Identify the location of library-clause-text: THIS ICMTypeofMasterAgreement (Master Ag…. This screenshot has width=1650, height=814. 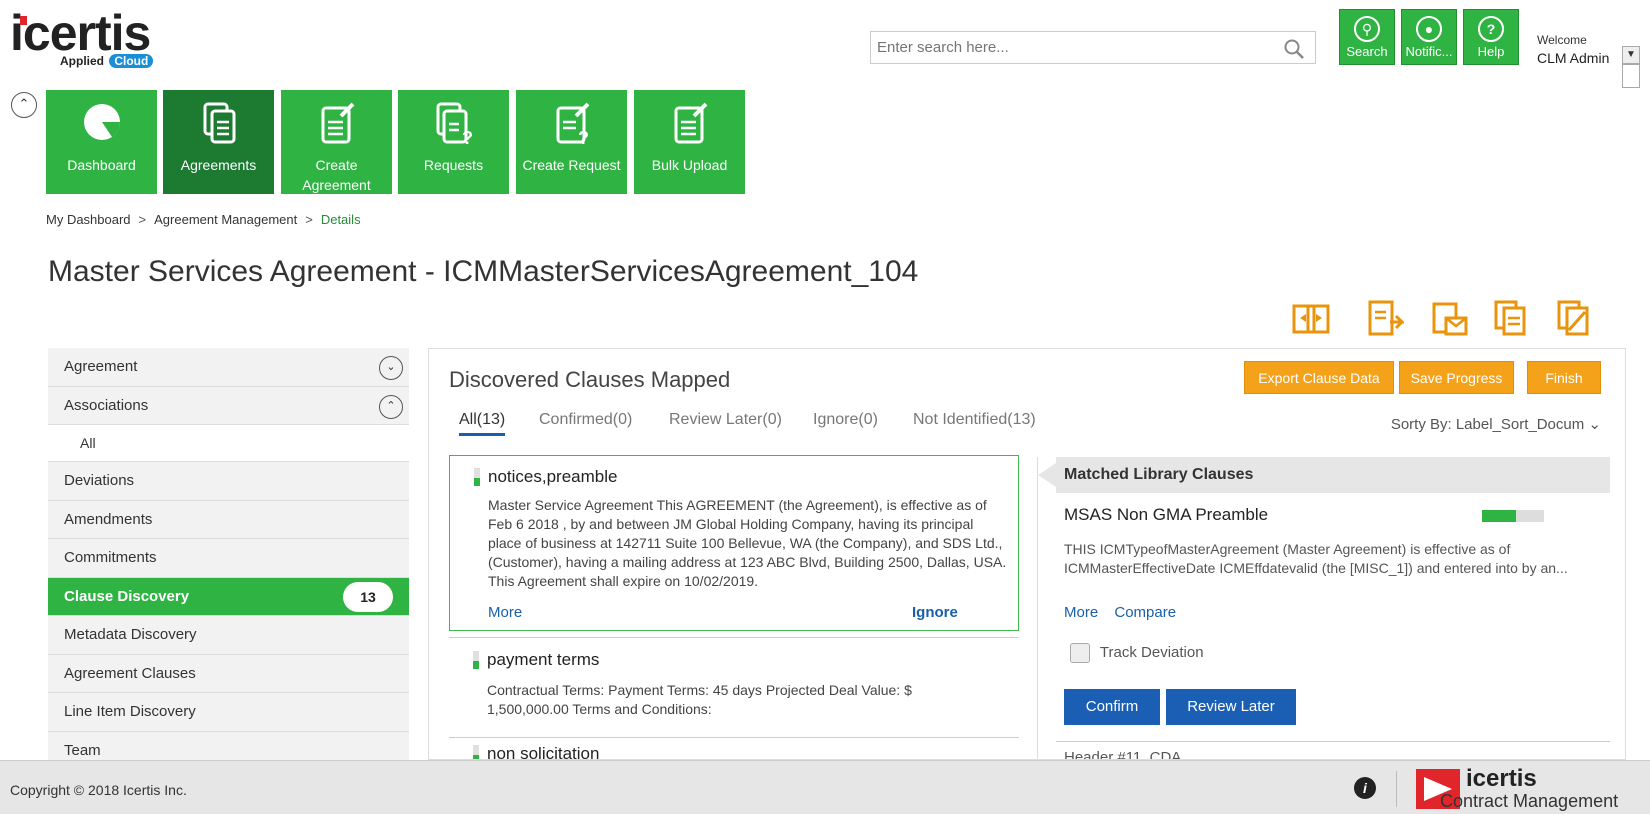
(1316, 558).